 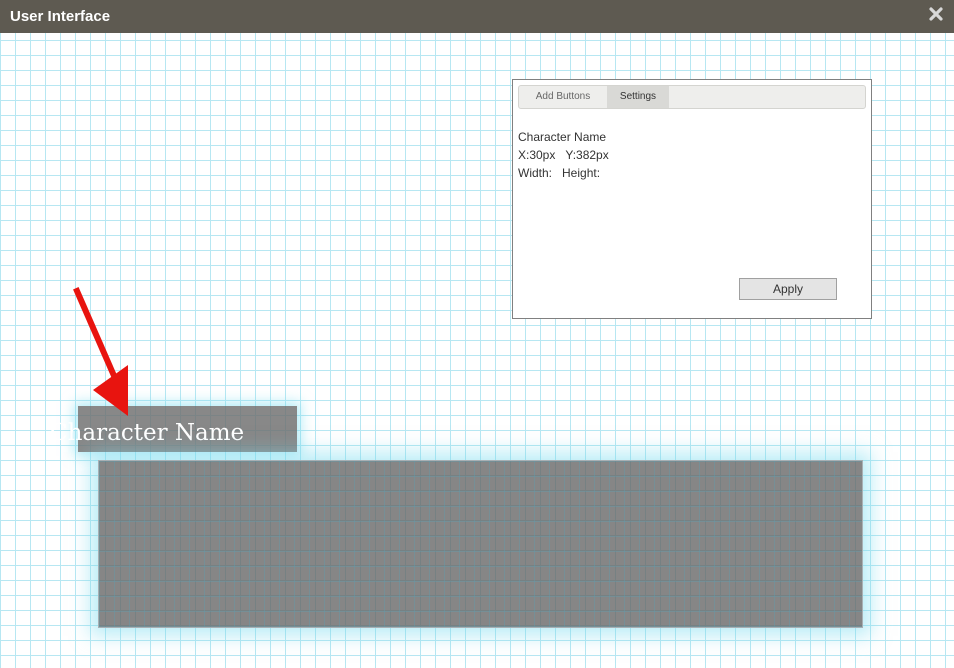 I want to click on red-arrow-icon, so click(x=100, y=351).